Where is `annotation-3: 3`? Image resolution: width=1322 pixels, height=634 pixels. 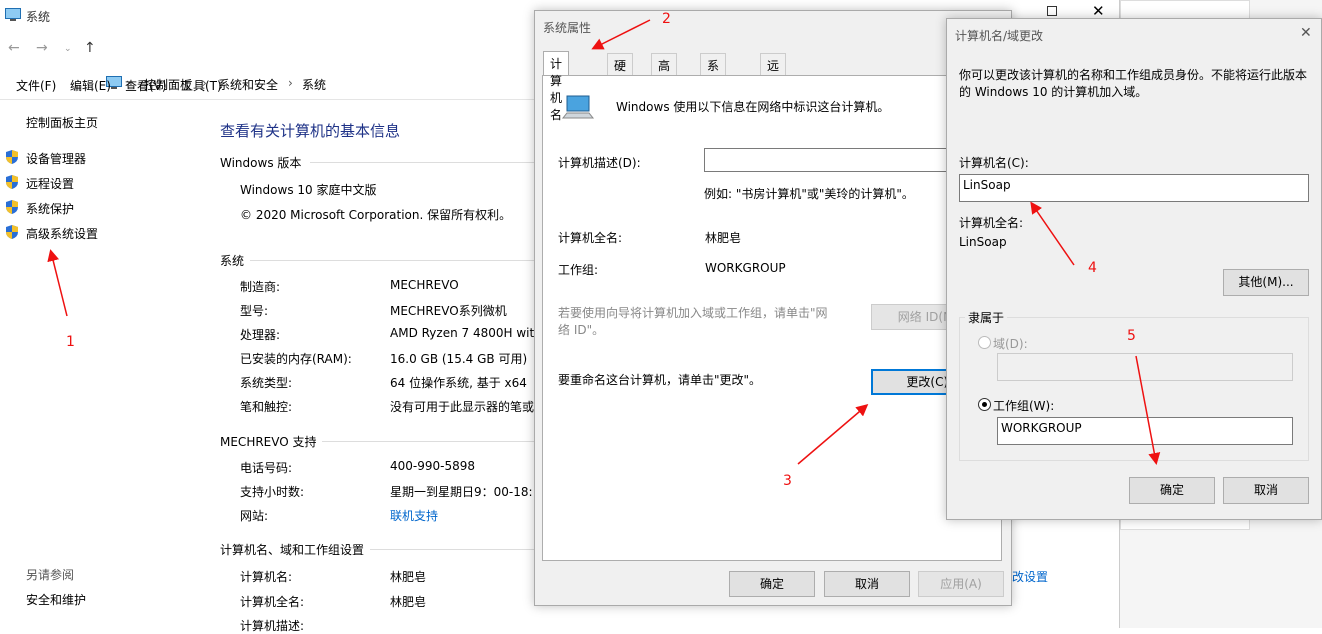
annotation-3: 3 is located at coordinates (787, 481).